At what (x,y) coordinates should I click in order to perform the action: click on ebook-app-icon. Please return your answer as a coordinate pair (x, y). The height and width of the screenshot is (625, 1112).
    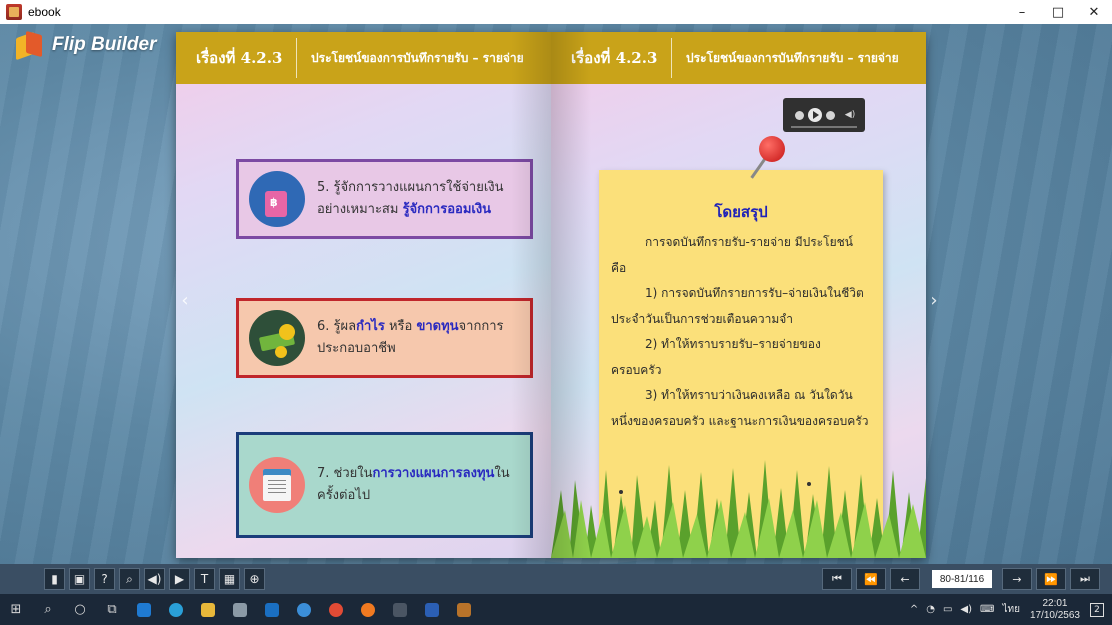
    Looking at the image, I should click on (14, 12).